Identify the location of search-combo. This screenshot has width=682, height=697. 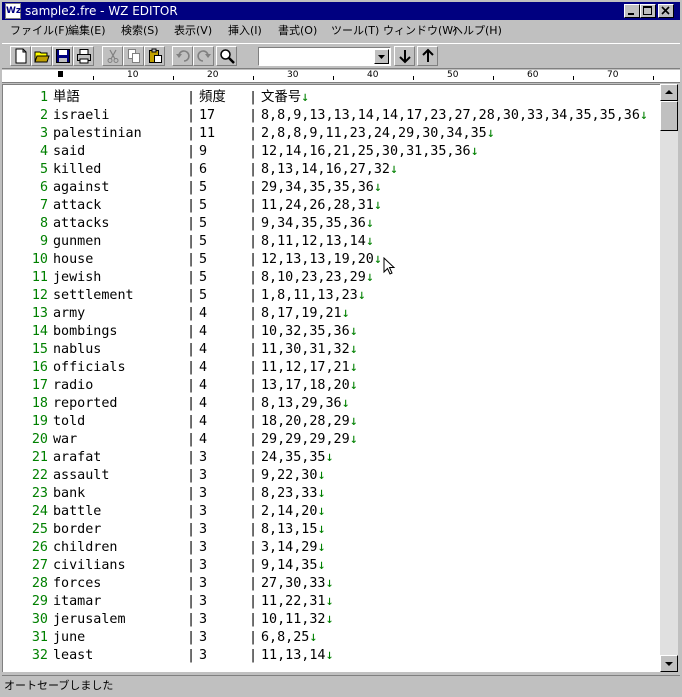
(324, 56).